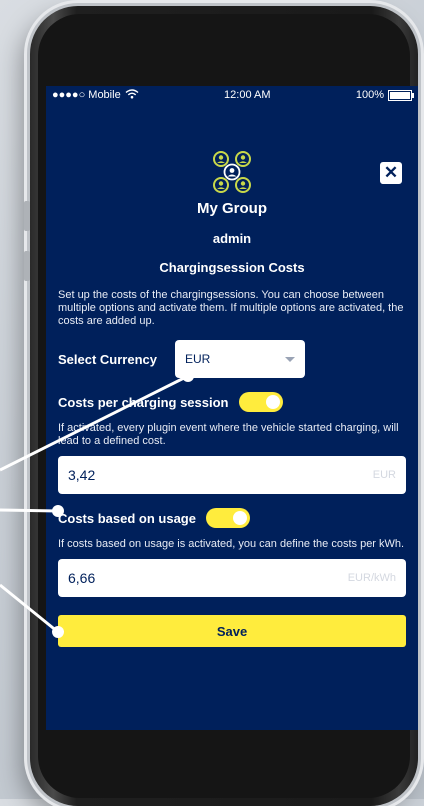  I want to click on usage-row: Costs based on usage, so click(232, 518).